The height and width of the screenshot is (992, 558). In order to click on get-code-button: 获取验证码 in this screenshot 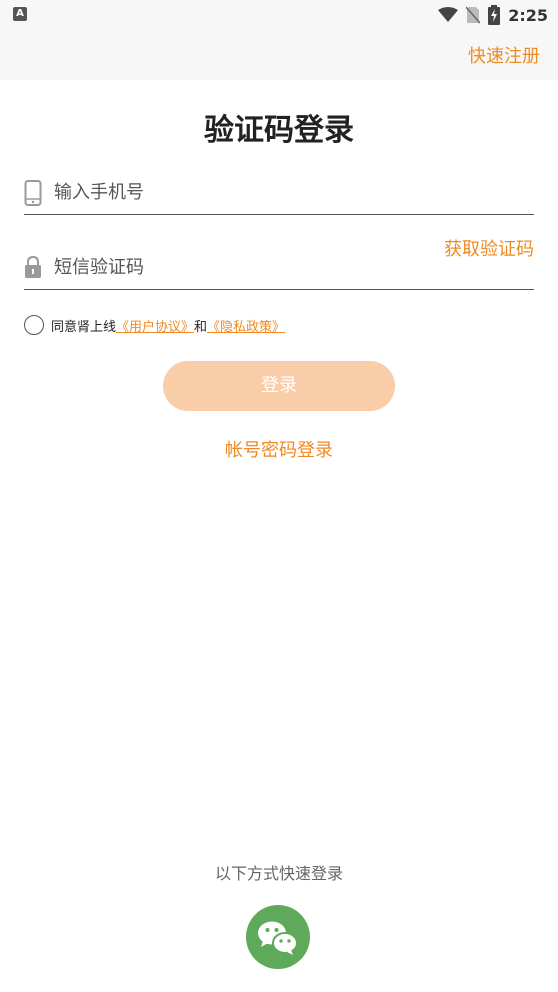, I will do `click(489, 248)`.